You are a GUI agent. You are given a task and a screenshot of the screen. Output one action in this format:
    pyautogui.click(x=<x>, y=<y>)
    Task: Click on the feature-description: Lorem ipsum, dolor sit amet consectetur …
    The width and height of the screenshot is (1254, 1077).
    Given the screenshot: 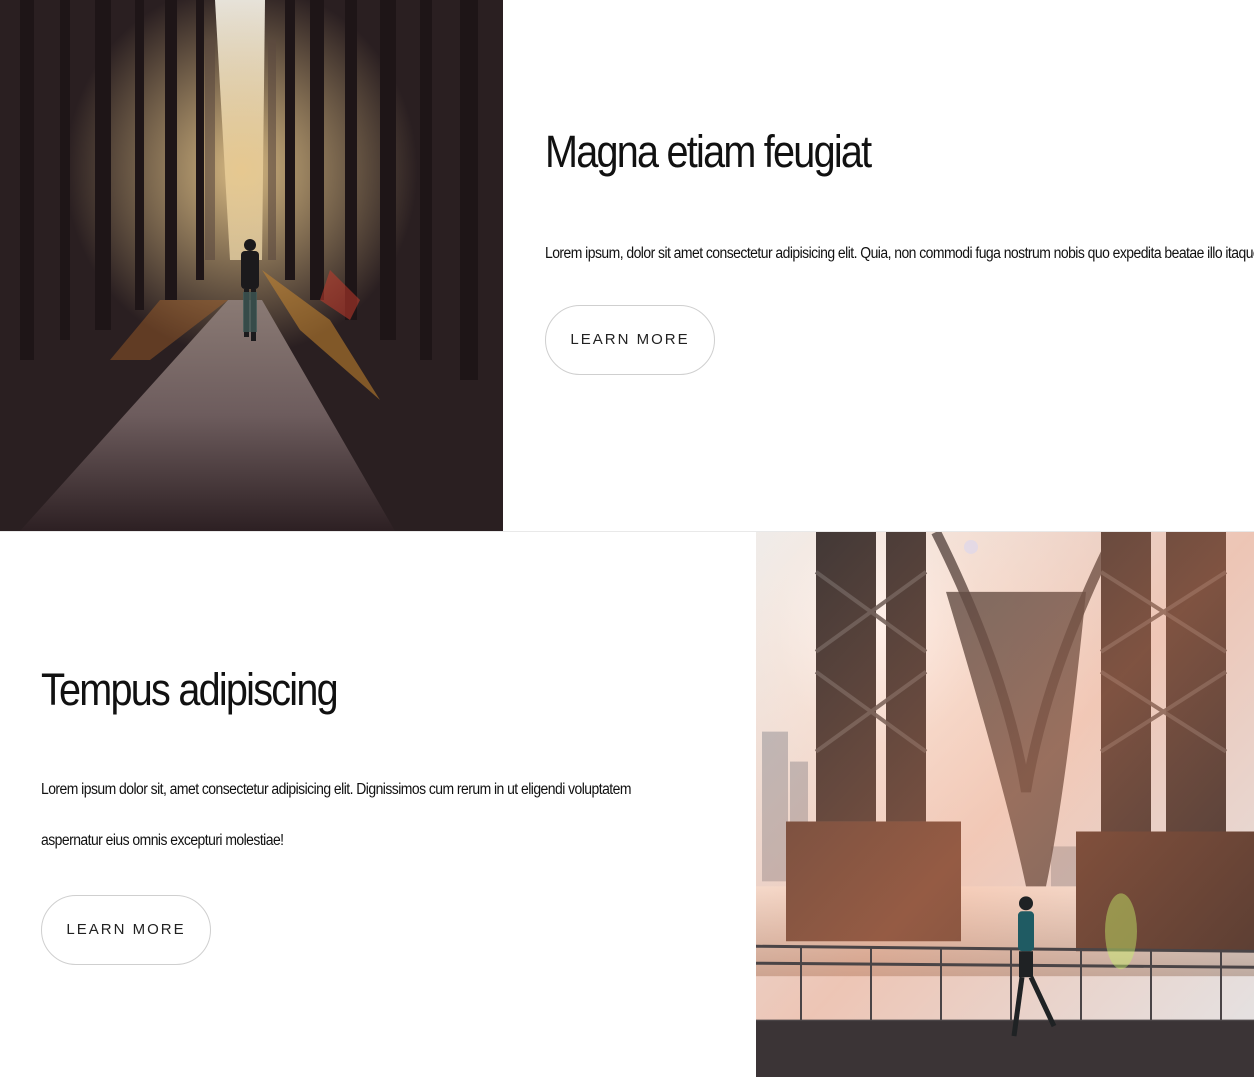 What is the action you would take?
    pyautogui.click(x=899, y=253)
    